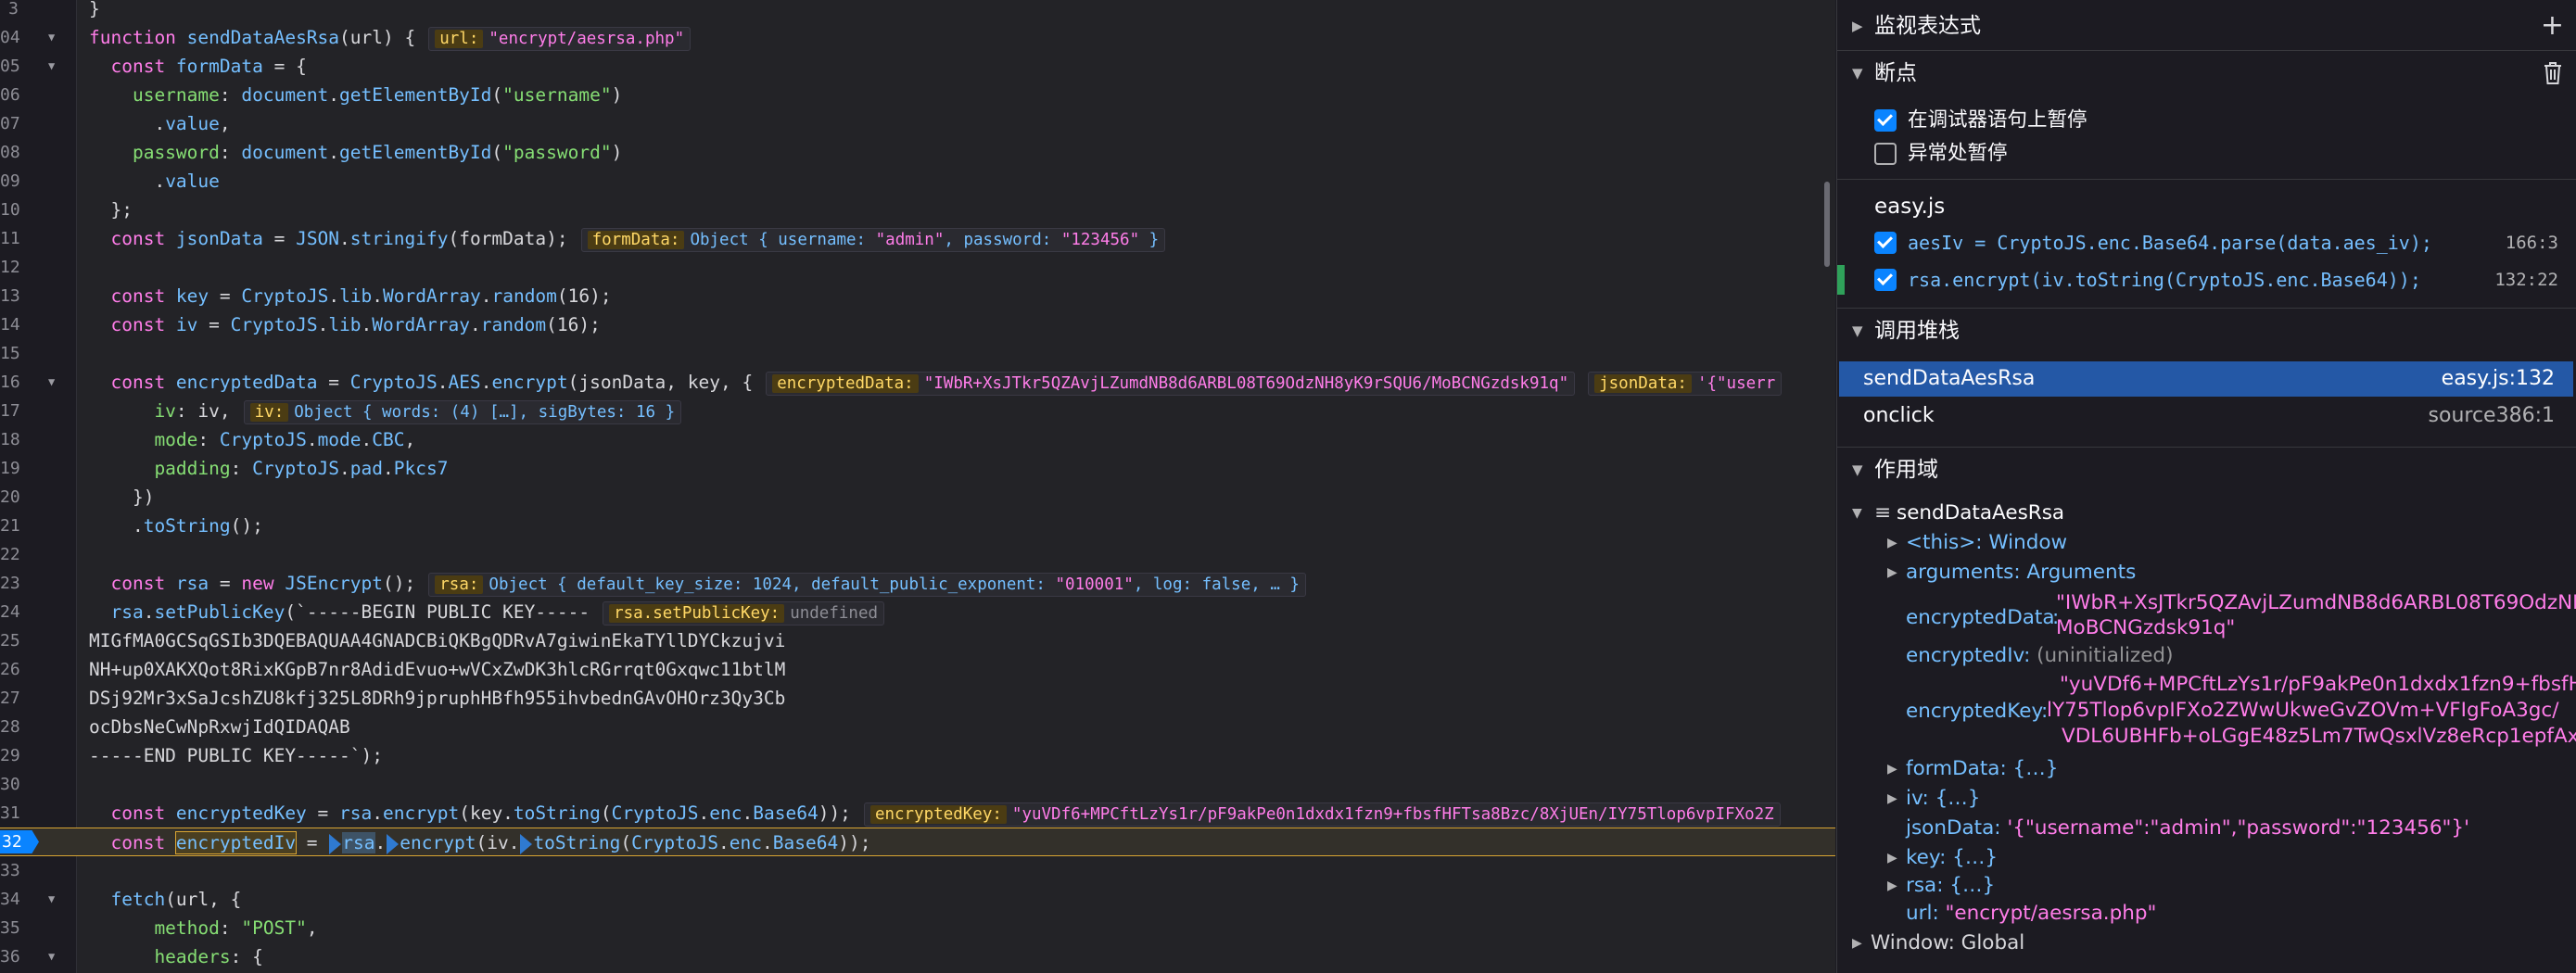  What do you see at coordinates (10, 669) in the screenshot?
I see `line-number: 26` at bounding box center [10, 669].